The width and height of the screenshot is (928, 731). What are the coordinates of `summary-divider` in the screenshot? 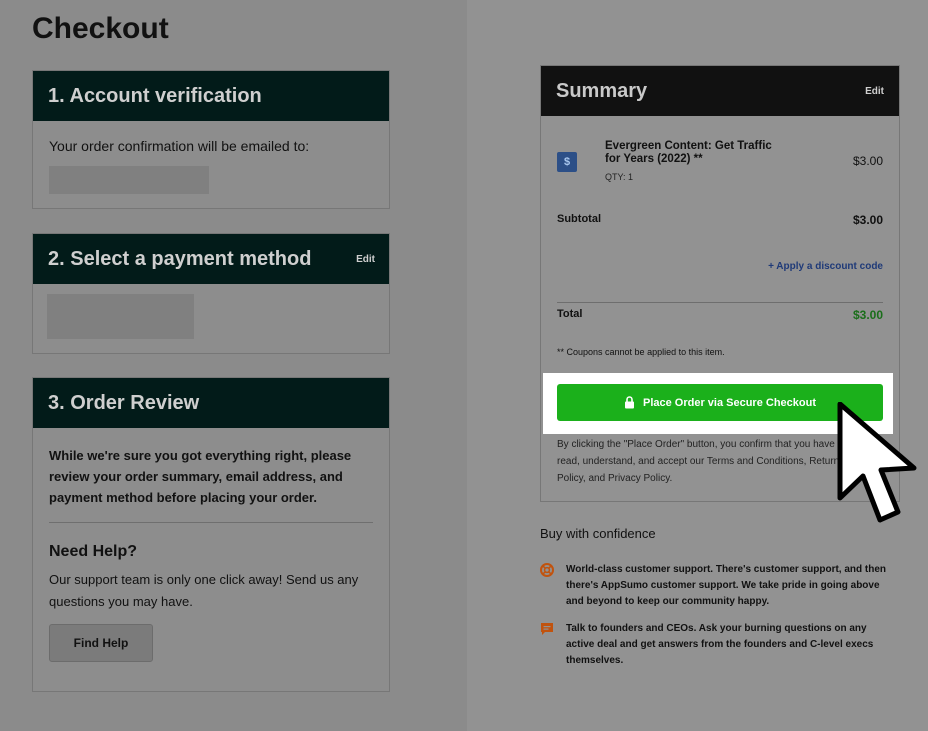 It's located at (720, 302).